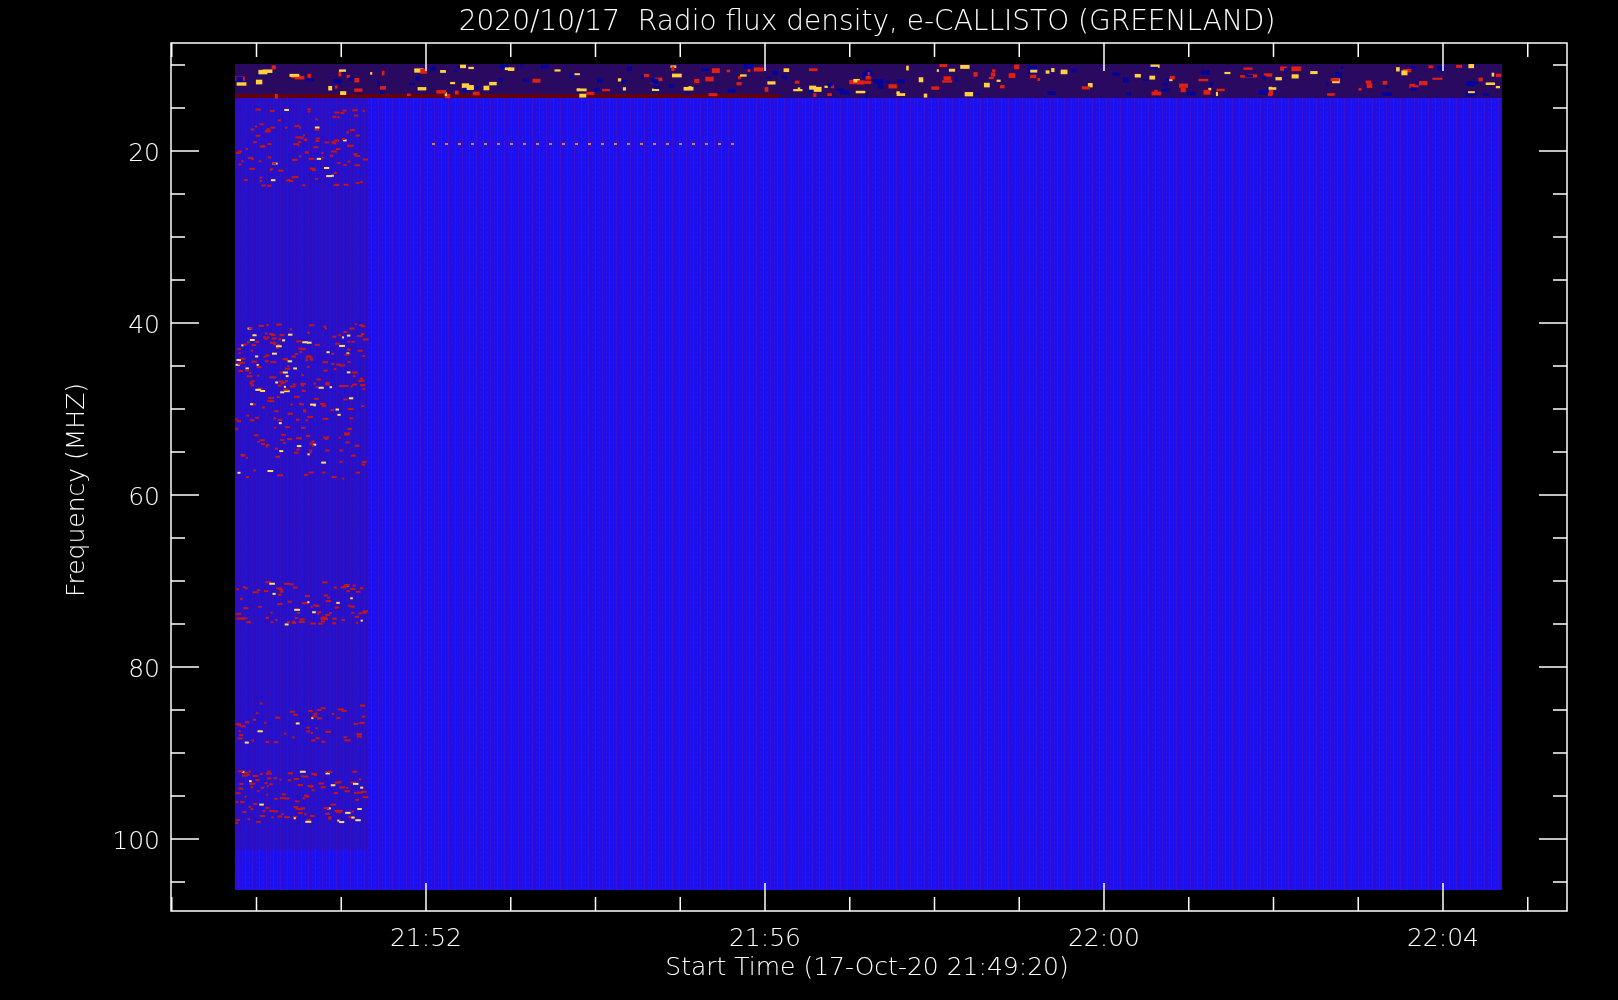 Image resolution: width=1618 pixels, height=1000 pixels. What do you see at coordinates (136, 840) in the screenshot?
I see `y-tick-label: 100` at bounding box center [136, 840].